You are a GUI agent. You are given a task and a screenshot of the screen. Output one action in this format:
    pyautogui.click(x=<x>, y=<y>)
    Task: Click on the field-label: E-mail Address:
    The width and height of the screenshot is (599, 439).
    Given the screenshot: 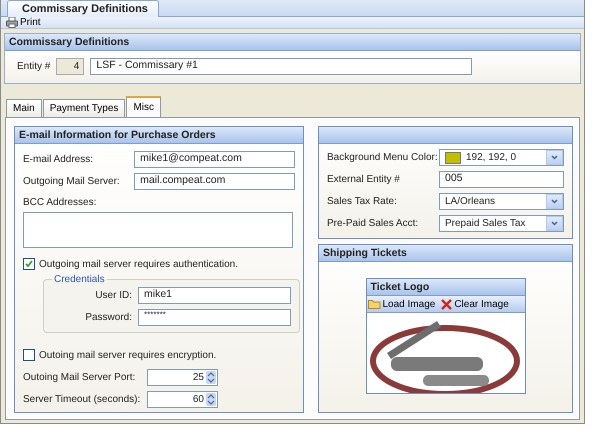 What is the action you would take?
    pyautogui.click(x=58, y=159)
    